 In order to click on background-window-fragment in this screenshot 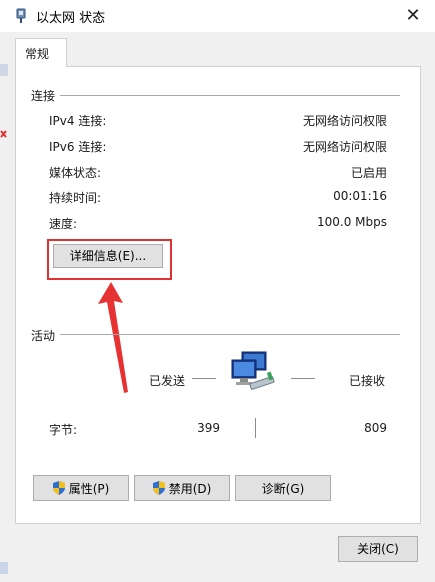, I will do `click(4, 70)`.